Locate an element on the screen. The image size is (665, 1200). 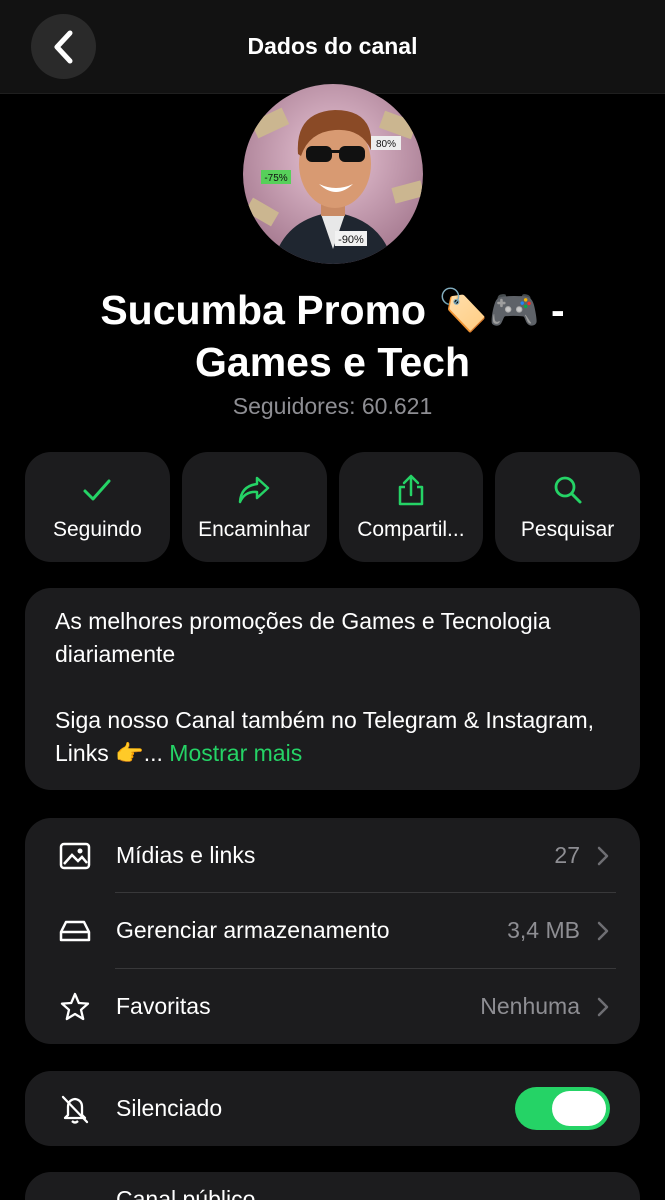
discount-badge: -90% is located at coordinates (351, 238).